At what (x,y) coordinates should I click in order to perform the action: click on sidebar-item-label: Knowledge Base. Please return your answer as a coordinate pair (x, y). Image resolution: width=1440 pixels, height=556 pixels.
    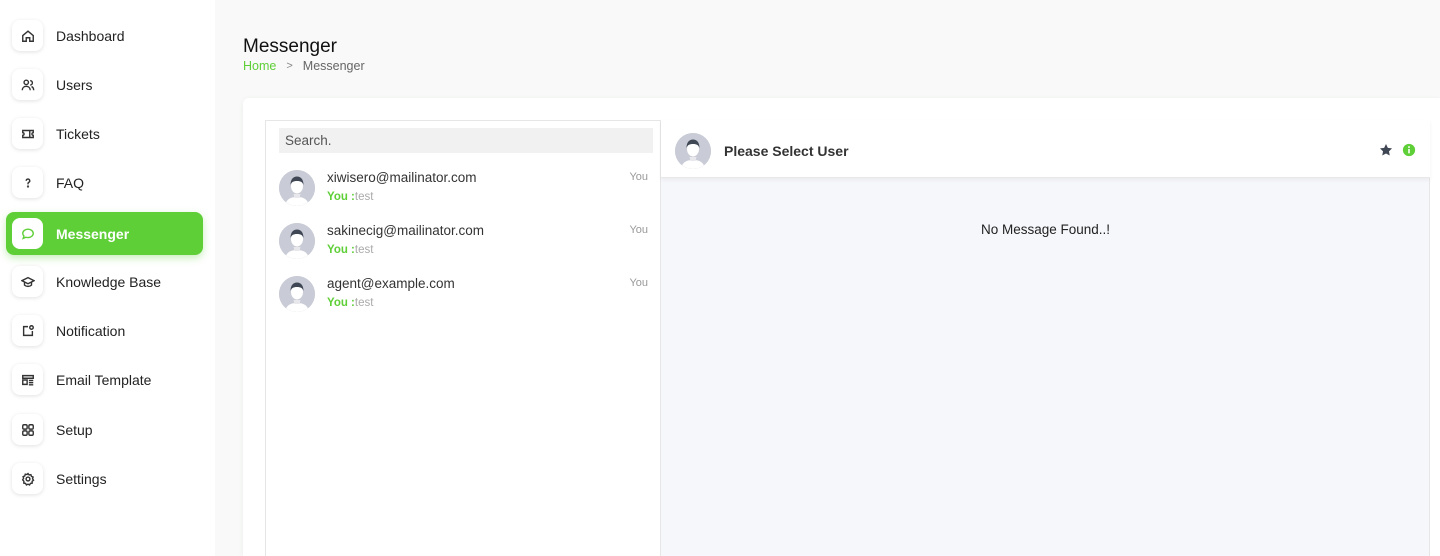
    Looking at the image, I should click on (109, 281).